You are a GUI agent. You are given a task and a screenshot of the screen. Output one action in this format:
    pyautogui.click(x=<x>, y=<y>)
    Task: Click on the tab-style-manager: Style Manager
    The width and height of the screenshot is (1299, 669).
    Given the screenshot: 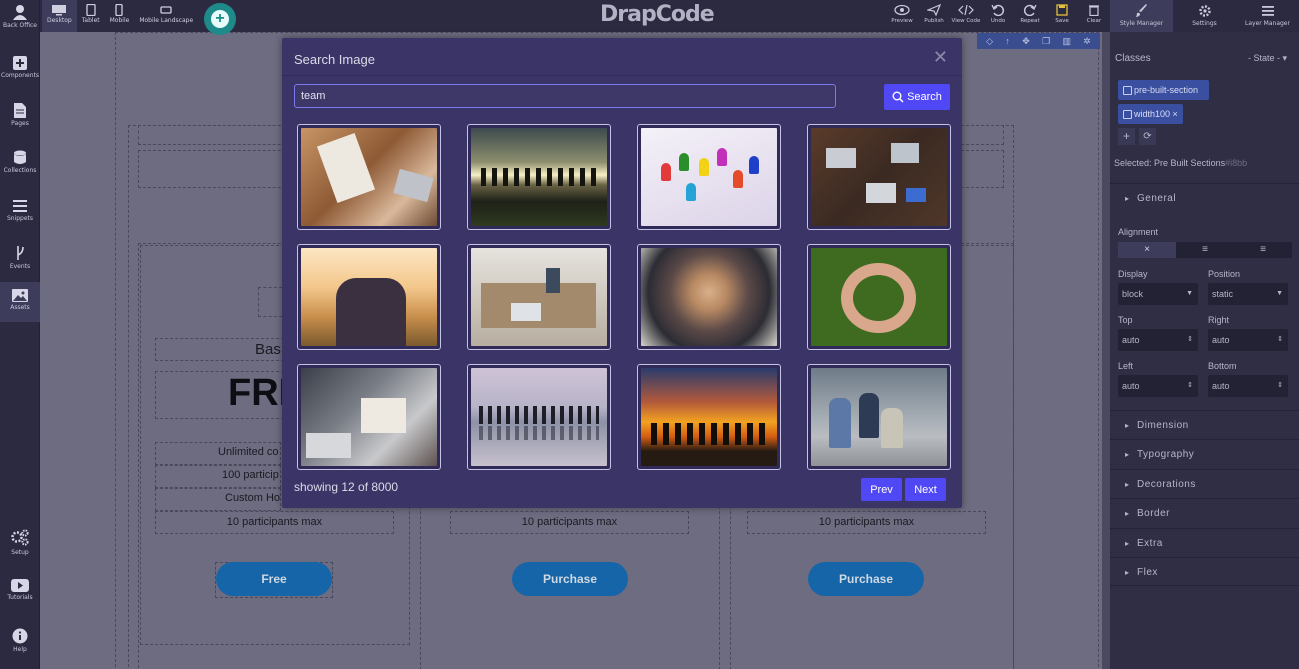 What is the action you would take?
    pyautogui.click(x=1141, y=16)
    